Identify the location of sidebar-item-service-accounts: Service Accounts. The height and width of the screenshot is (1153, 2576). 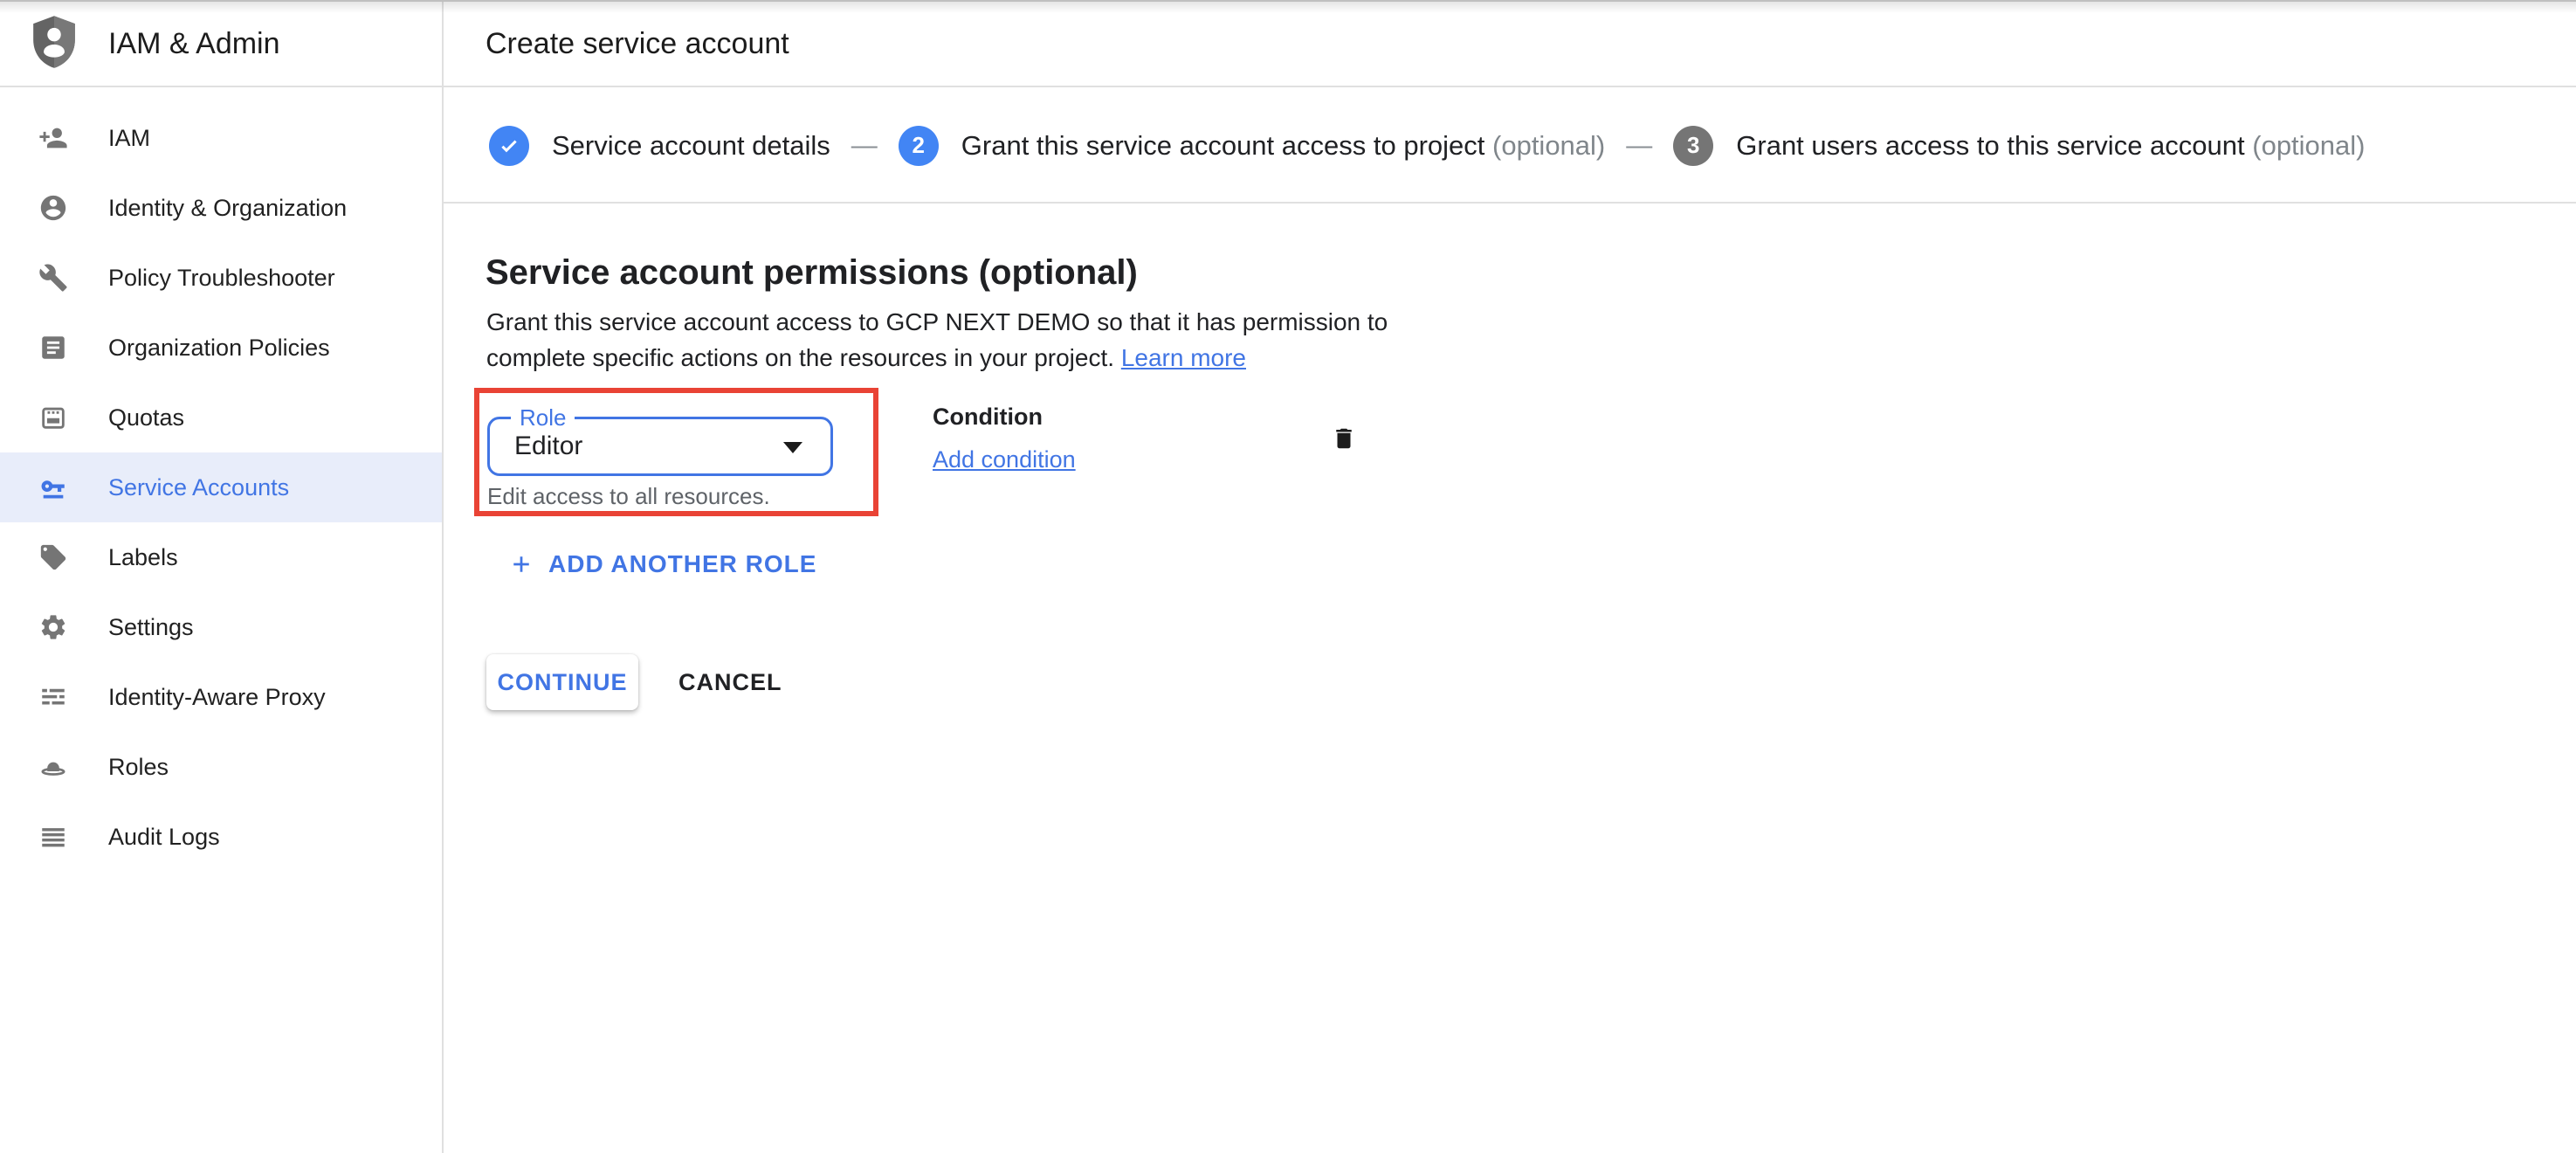
(221, 487).